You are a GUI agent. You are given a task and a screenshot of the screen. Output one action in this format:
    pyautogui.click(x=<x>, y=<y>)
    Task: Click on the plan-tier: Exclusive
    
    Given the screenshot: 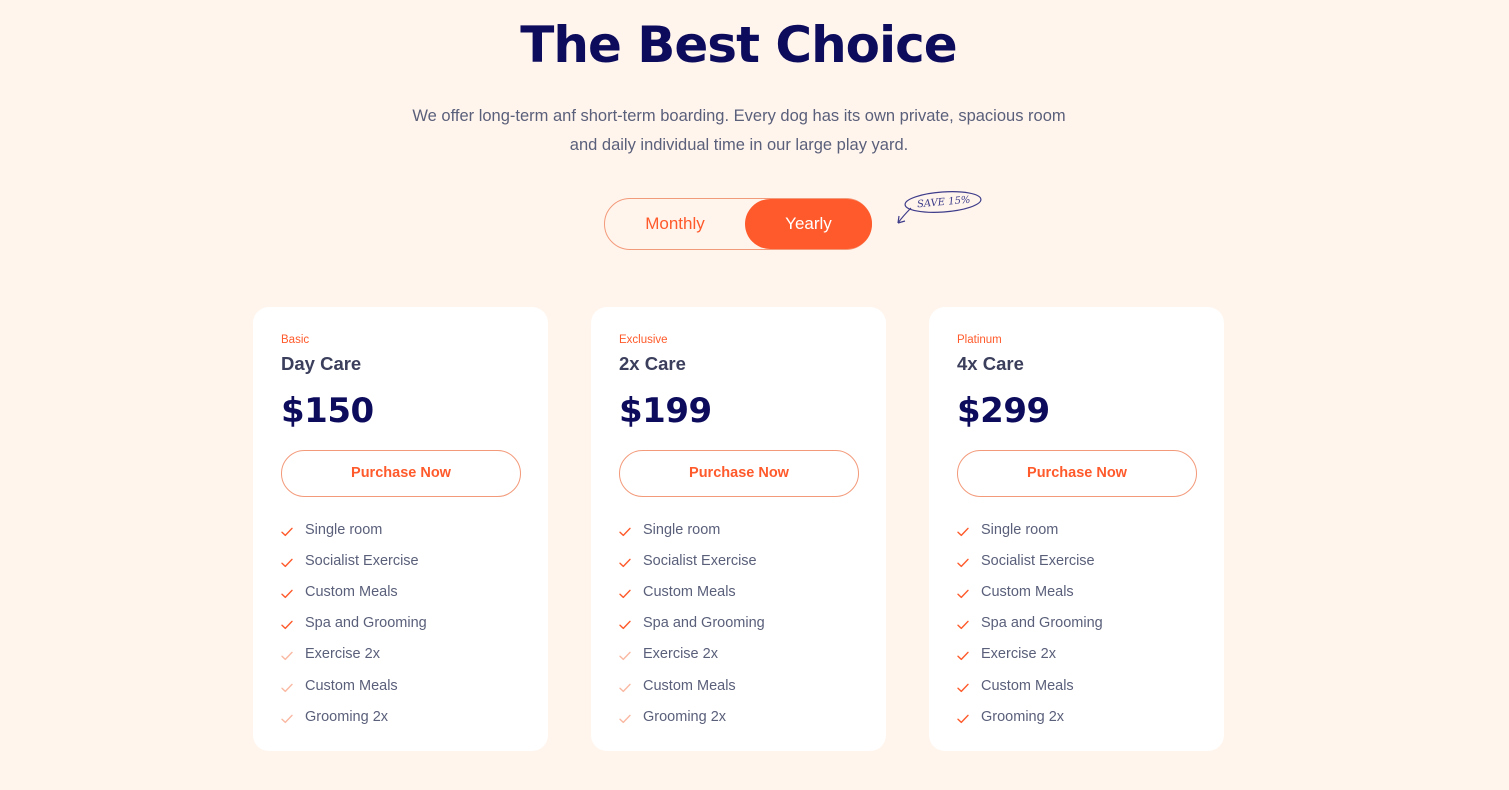 What is the action you would take?
    pyautogui.click(x=643, y=340)
    